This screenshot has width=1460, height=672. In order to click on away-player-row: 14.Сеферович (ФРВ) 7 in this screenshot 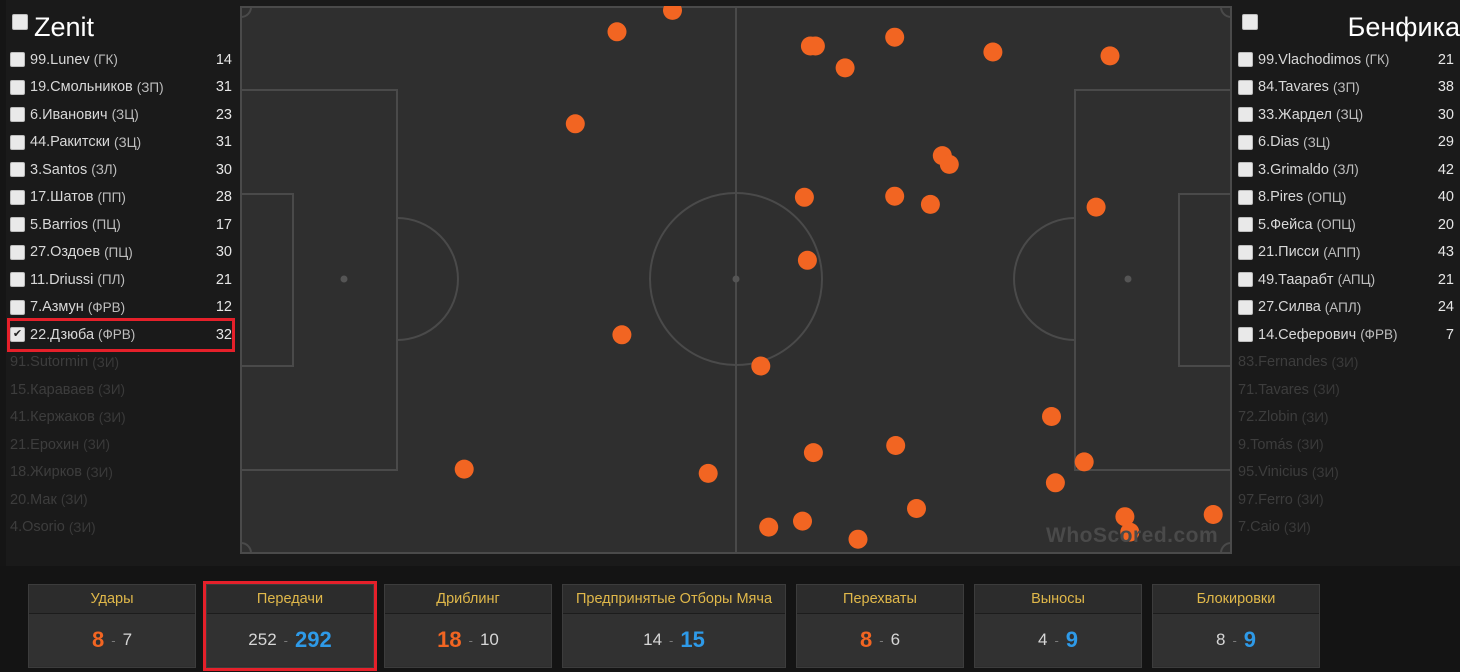, I will do `click(1346, 335)`.